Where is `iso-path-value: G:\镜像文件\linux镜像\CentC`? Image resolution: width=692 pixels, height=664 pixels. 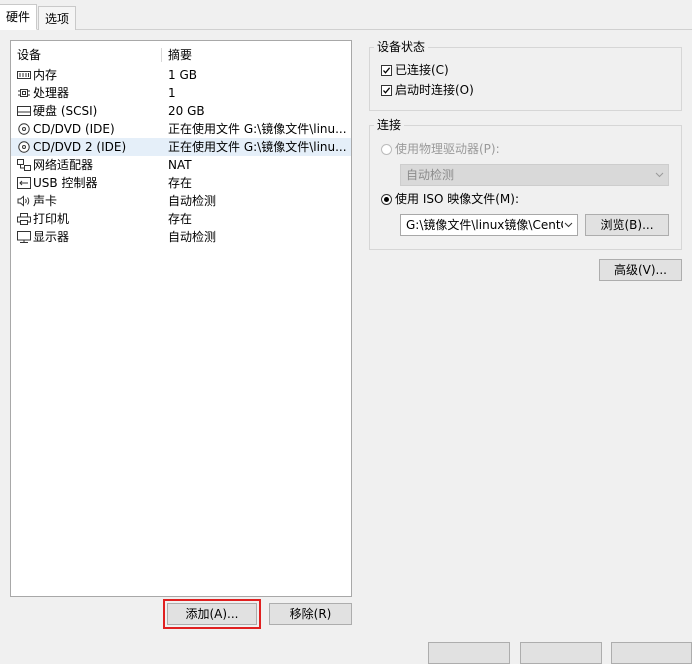
iso-path-value: G:\镜像文件\linux镜像\CentC is located at coordinates (487, 225).